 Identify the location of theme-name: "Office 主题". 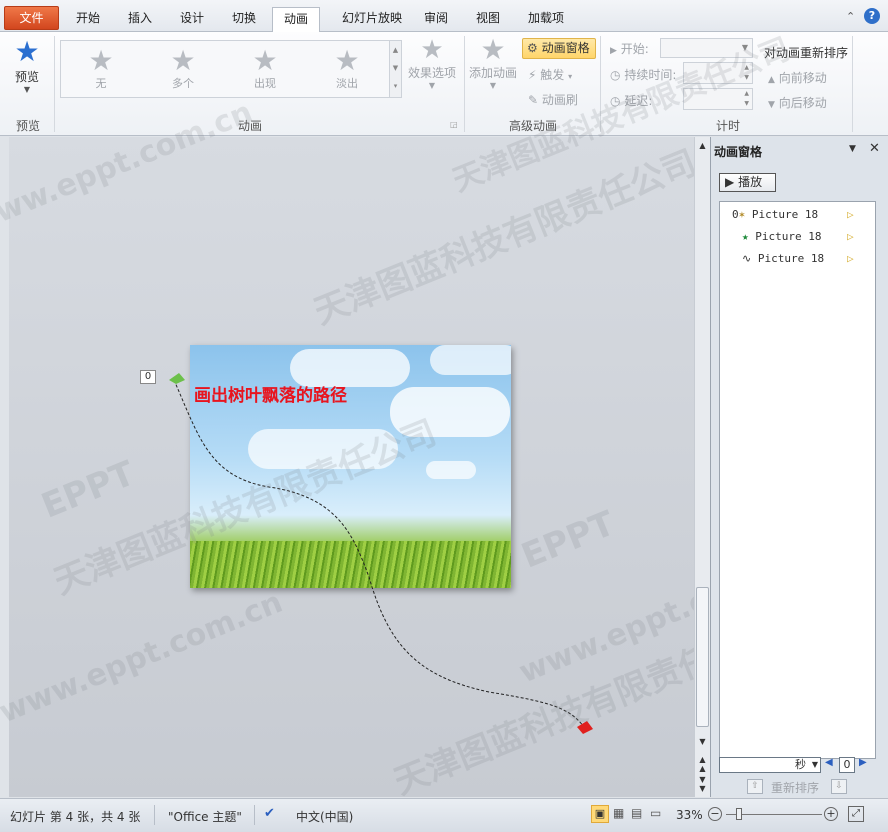
(205, 816).